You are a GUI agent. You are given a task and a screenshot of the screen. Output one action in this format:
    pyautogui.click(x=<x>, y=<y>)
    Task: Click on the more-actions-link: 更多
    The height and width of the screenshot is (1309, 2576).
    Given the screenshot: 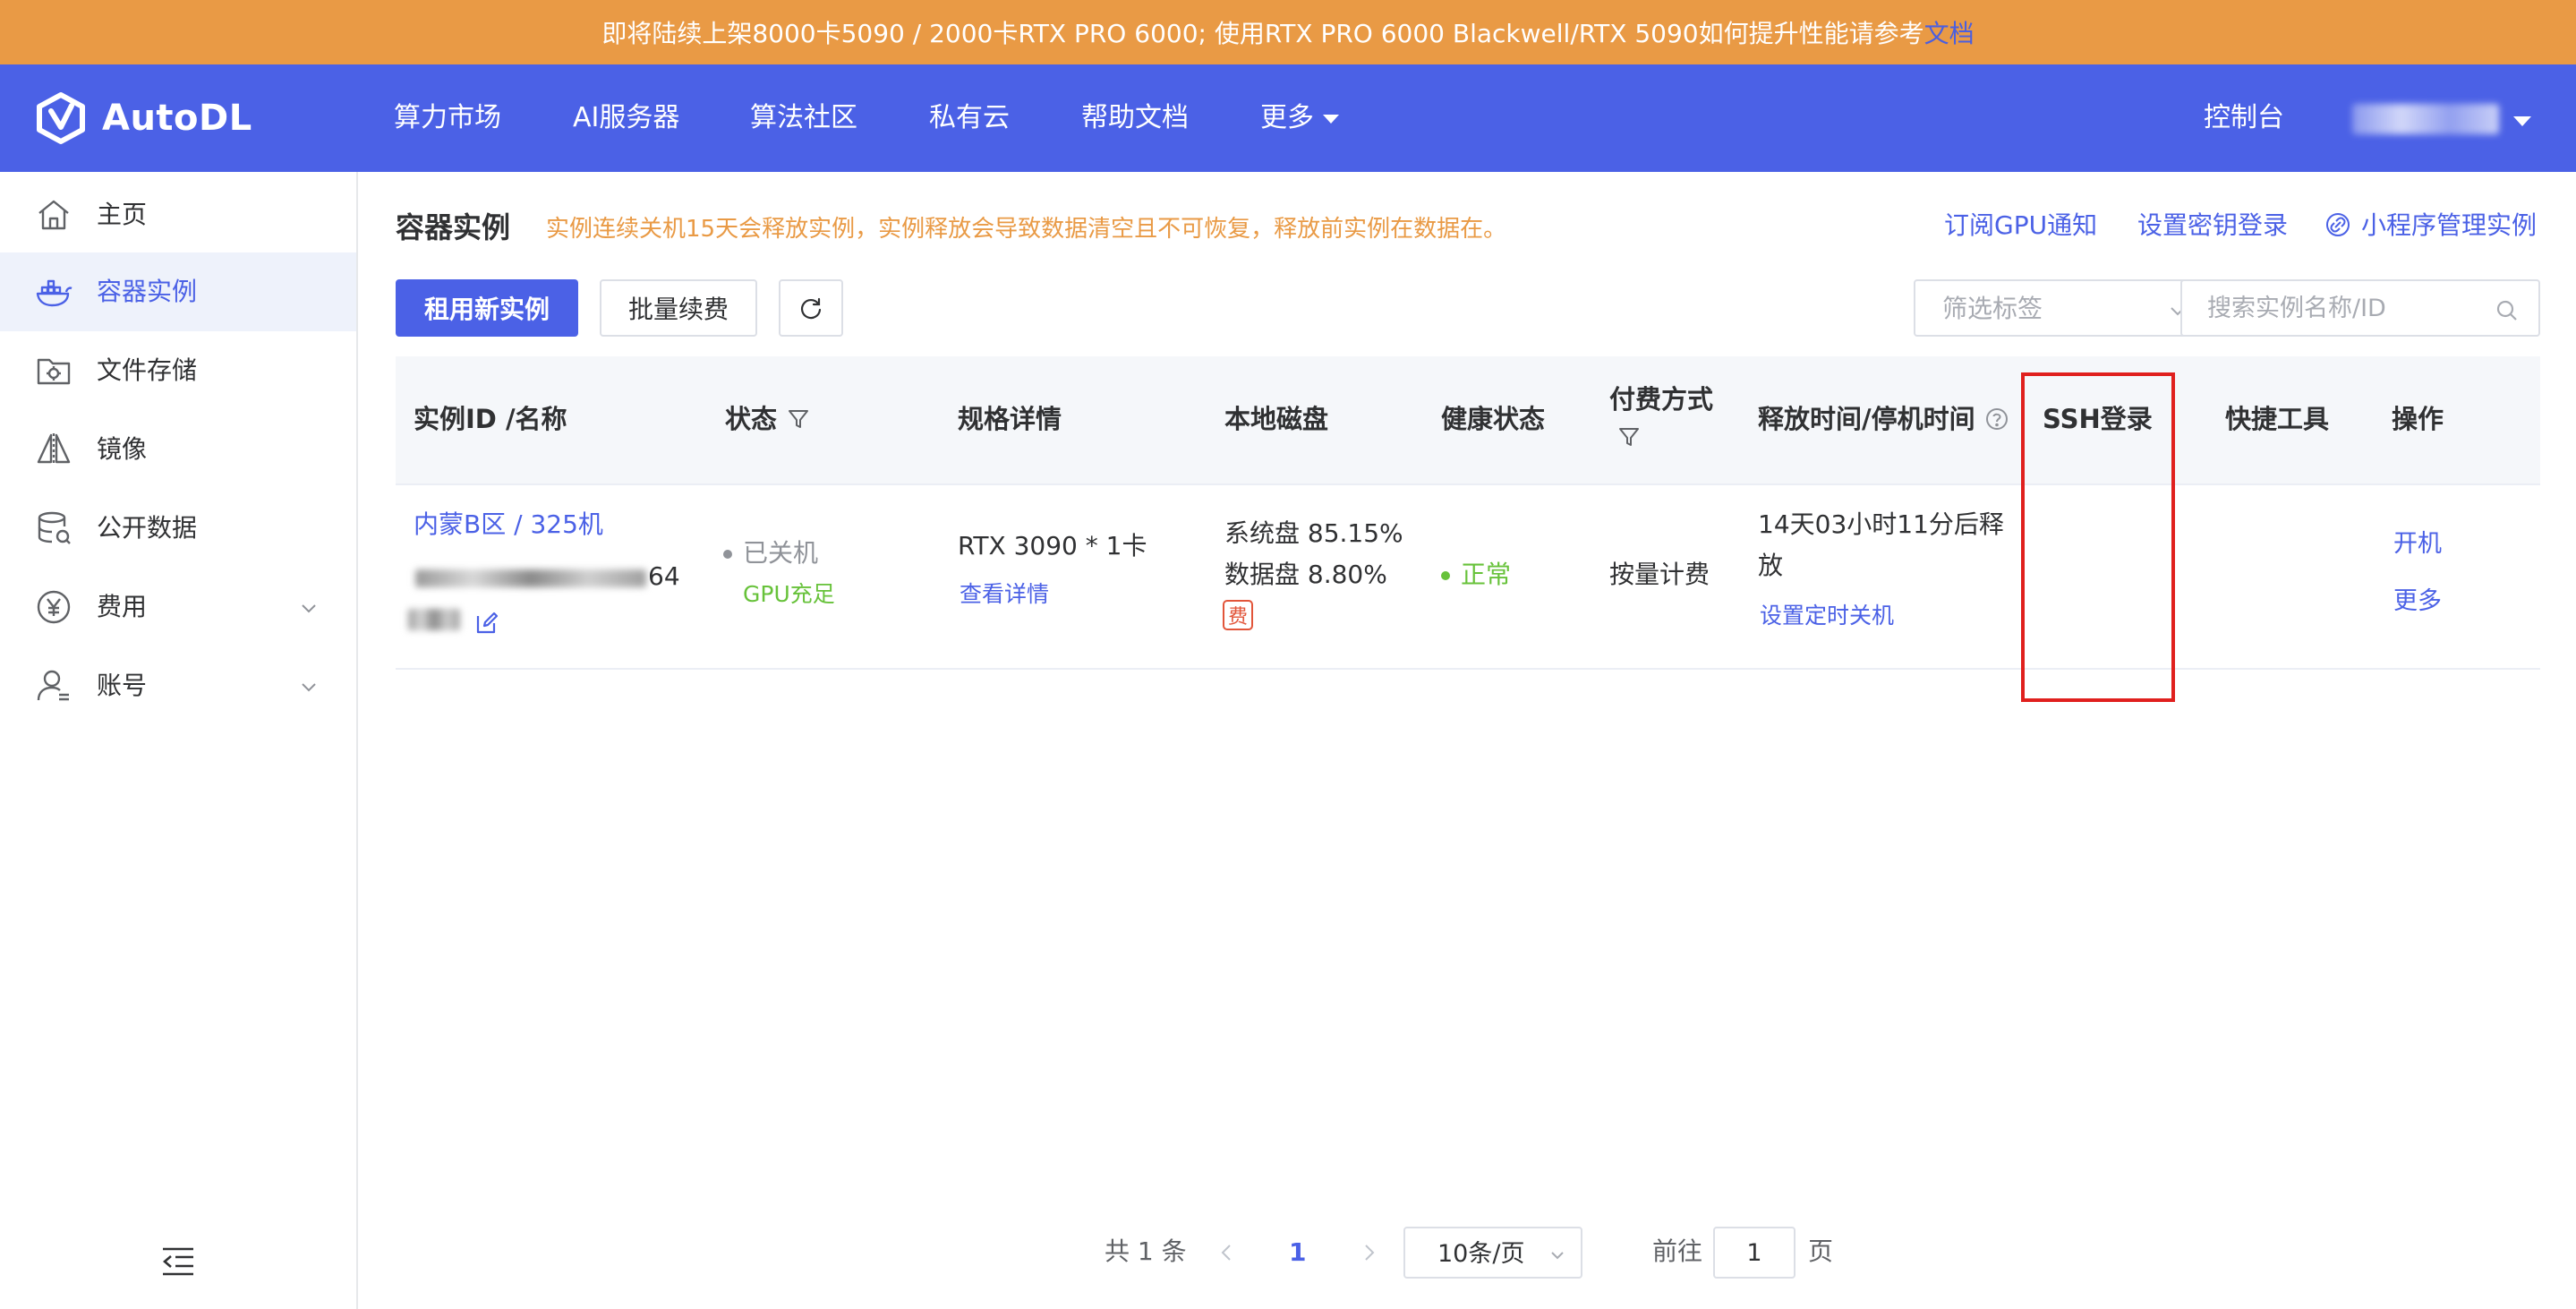 What is the action you would take?
    pyautogui.click(x=2417, y=602)
    